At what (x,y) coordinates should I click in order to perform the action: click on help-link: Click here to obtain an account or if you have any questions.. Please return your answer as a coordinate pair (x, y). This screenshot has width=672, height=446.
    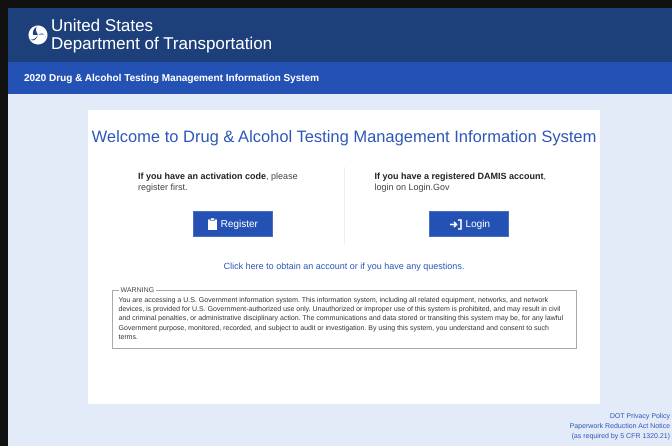
    Looking at the image, I should click on (344, 266).